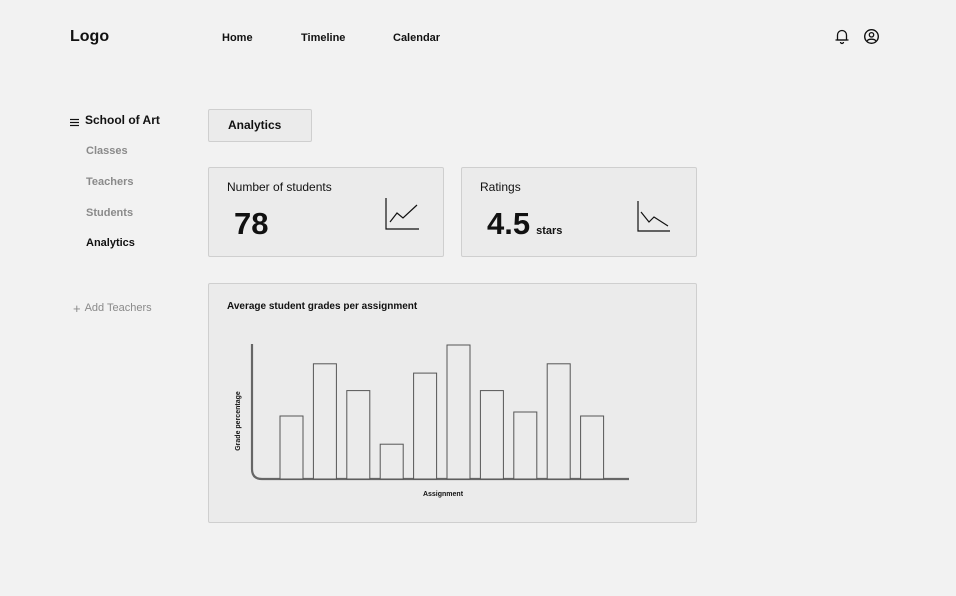 Image resolution: width=956 pixels, height=596 pixels. Describe the element at coordinates (77, 308) in the screenshot. I see `plus-icon: +` at that location.